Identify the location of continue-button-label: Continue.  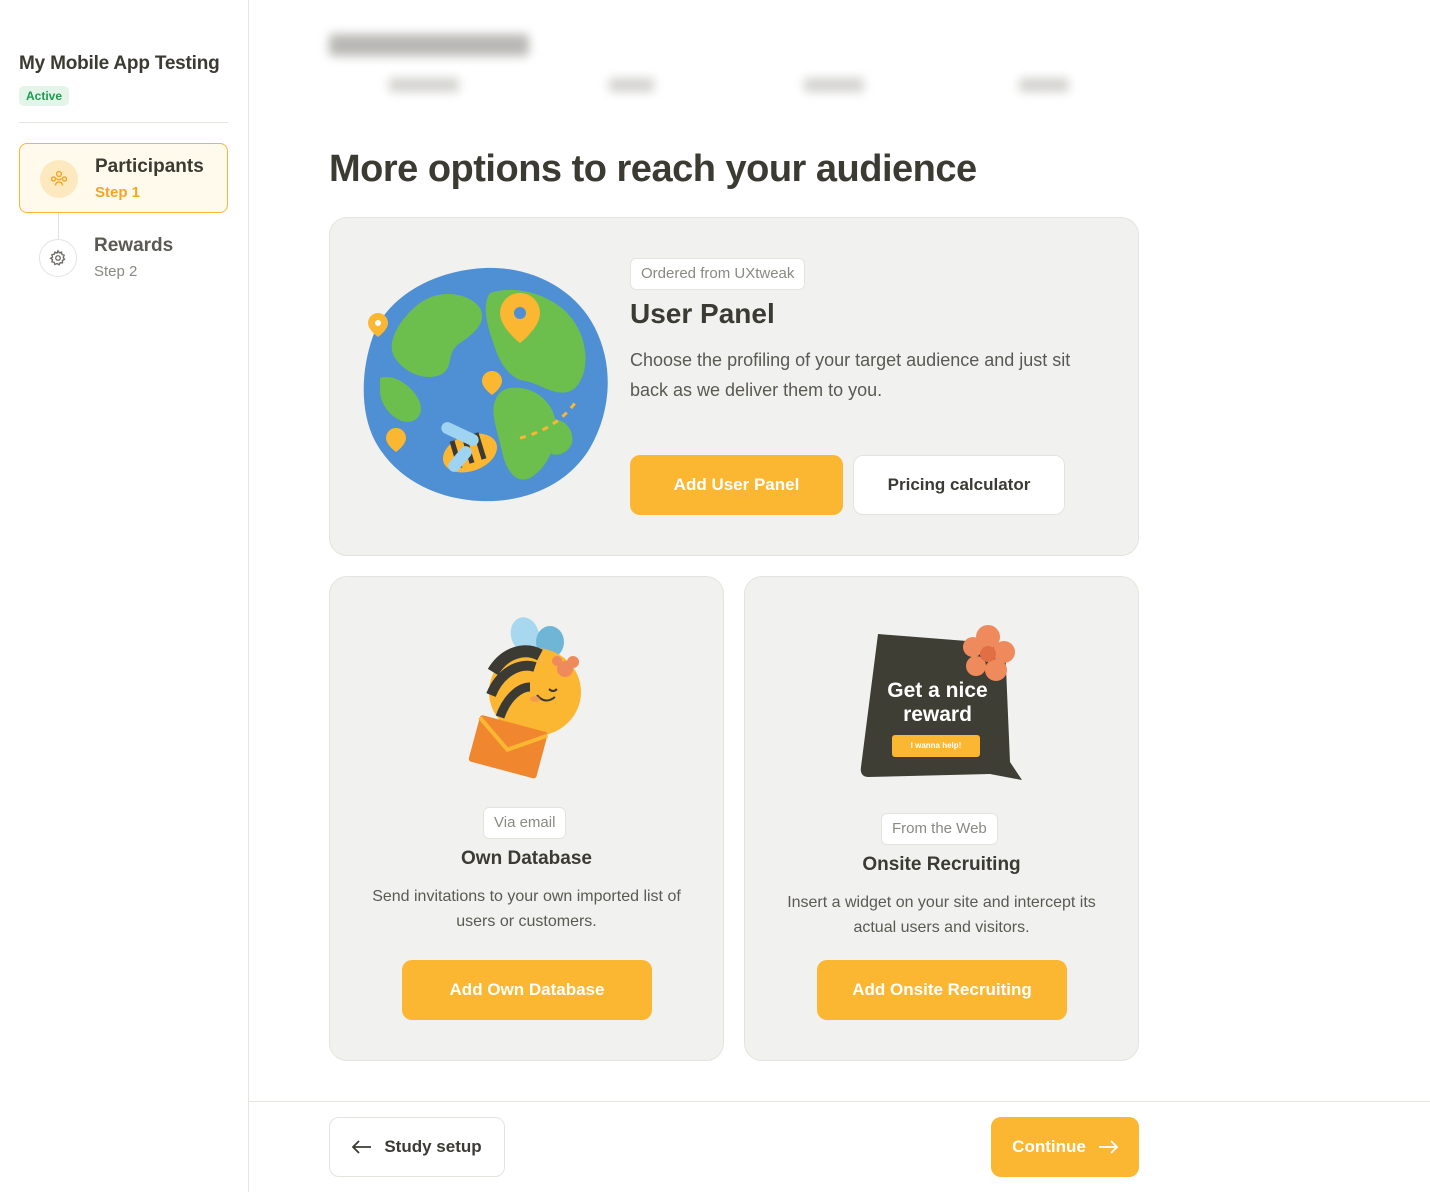
(1049, 1146).